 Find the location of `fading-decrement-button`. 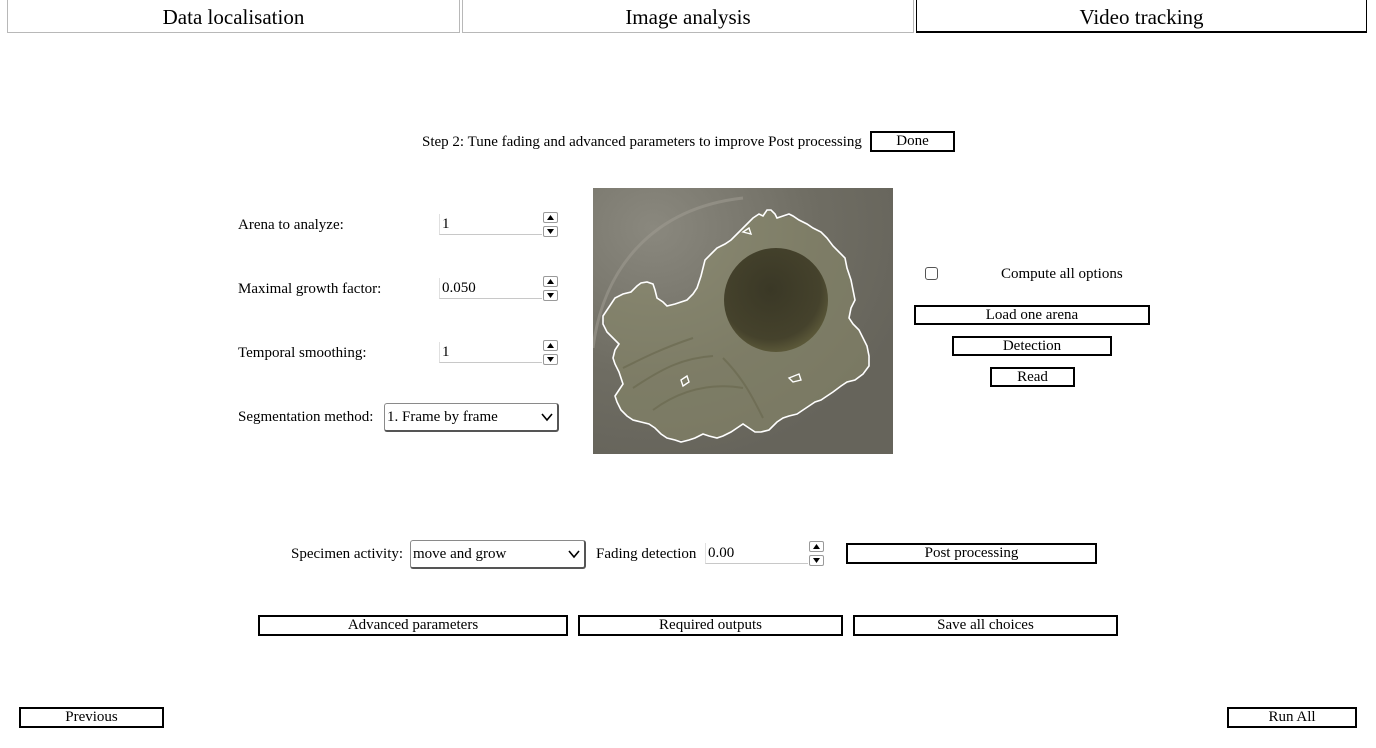

fading-decrement-button is located at coordinates (816, 560).